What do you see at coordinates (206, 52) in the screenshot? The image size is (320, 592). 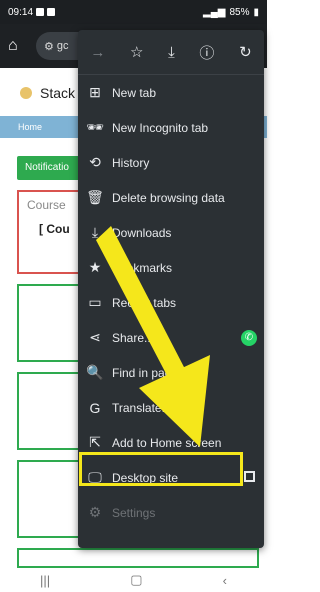 I see `info-icon: ⓘ` at bounding box center [206, 52].